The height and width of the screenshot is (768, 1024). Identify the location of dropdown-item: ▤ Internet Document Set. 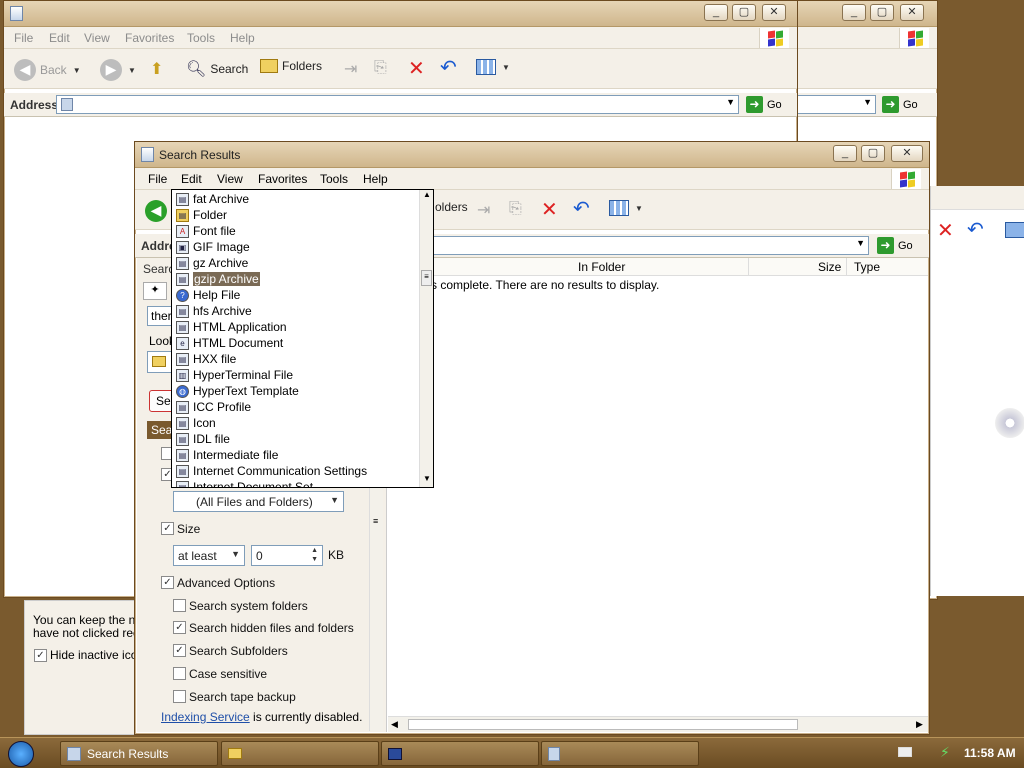
(244, 483).